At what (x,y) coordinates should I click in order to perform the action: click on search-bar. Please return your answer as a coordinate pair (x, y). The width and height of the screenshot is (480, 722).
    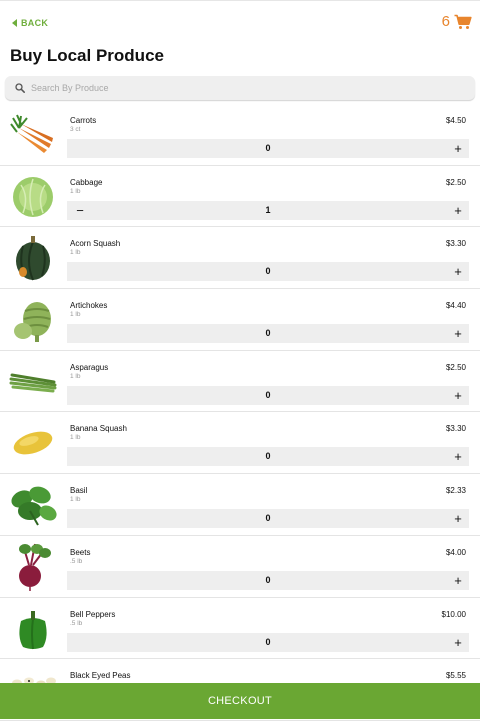
    Looking at the image, I should click on (240, 88).